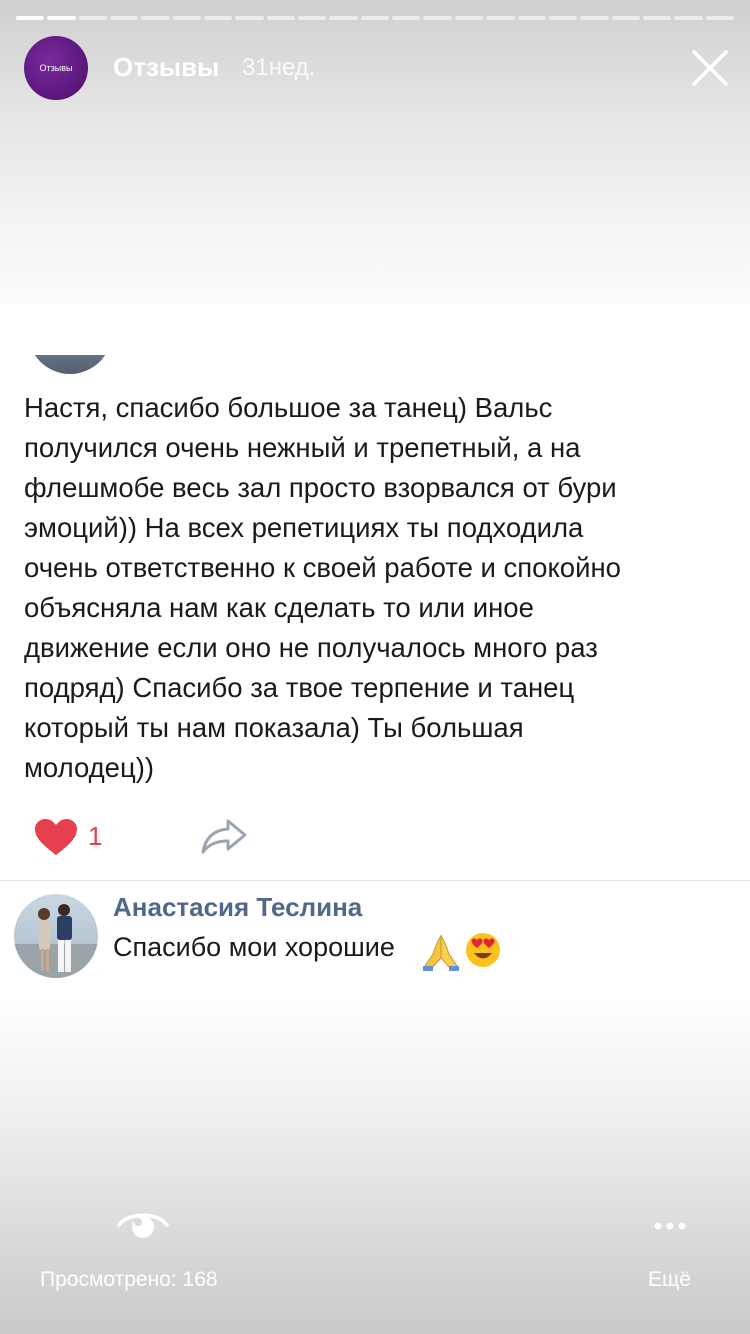 This screenshot has width=750, height=1334. I want to click on story-avatar: Отзывы, so click(56, 68).